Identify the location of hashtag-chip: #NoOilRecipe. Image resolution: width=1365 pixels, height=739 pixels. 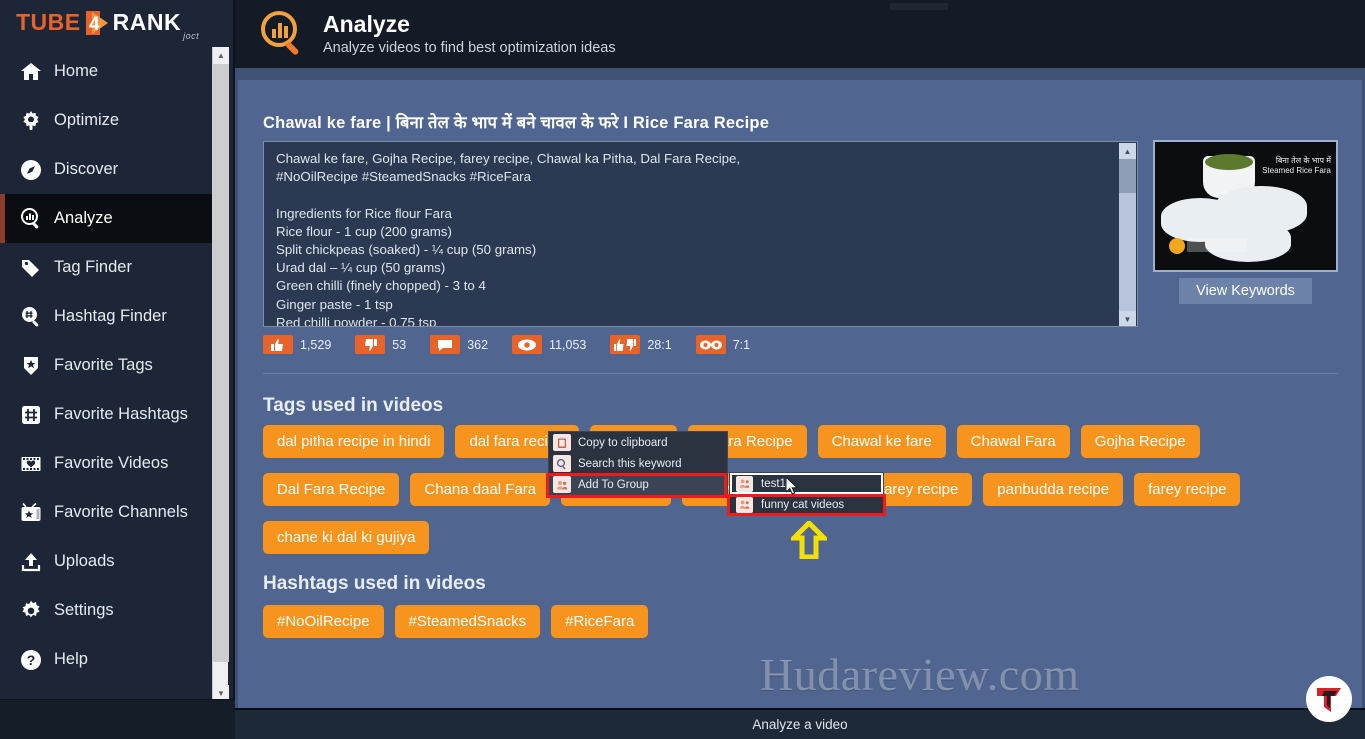
(323, 621).